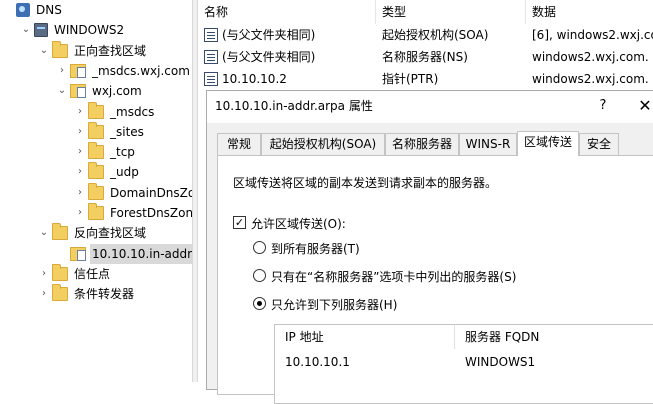 This screenshot has height=404, width=653. I want to click on help-button: ?, so click(603, 106).